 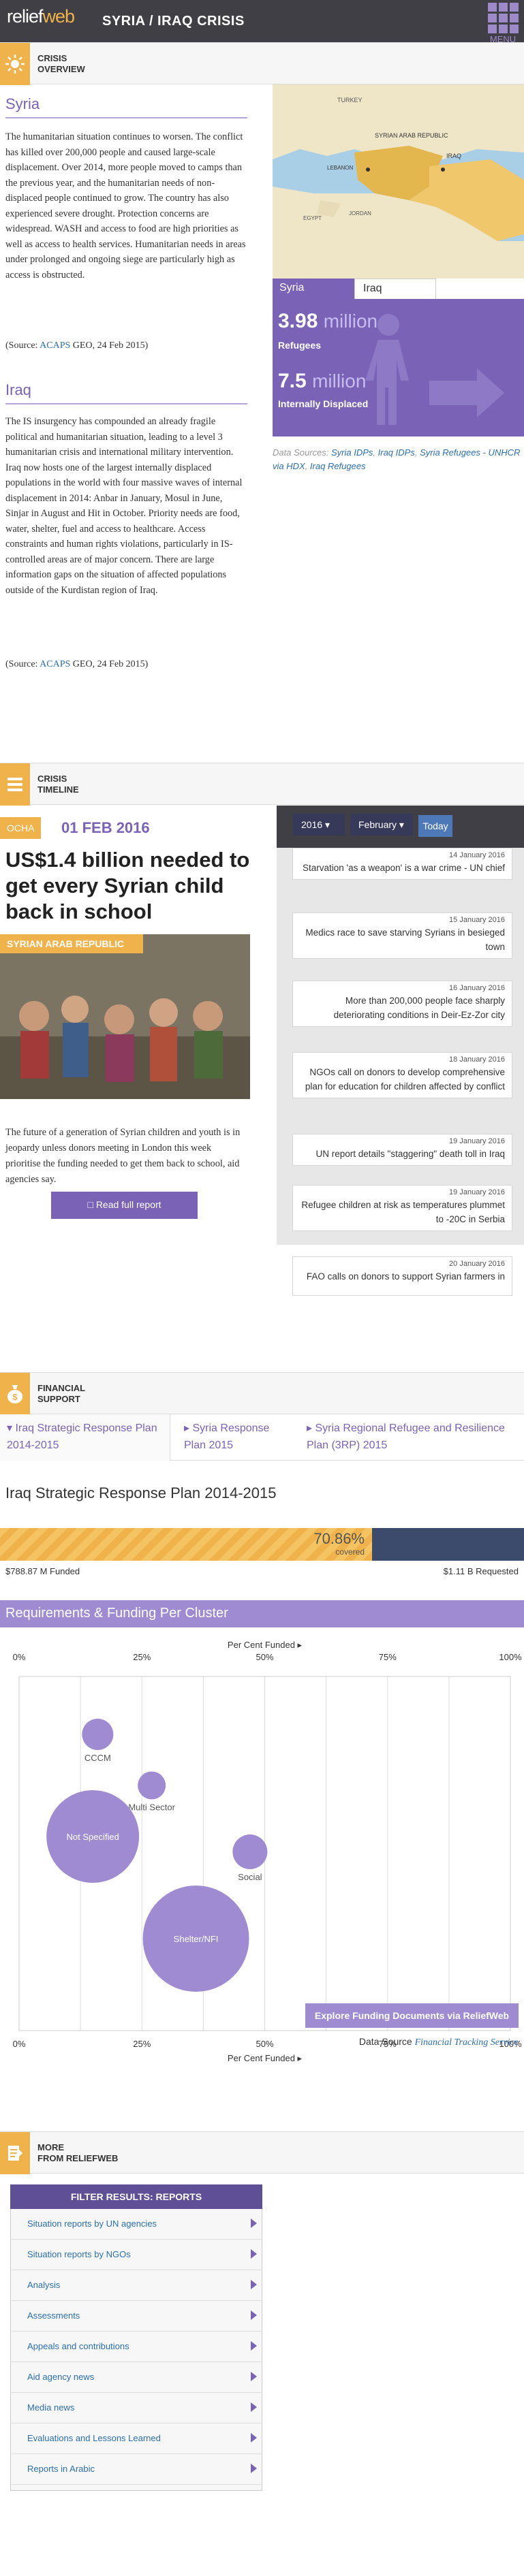 I want to click on page-title: SYRIA / IRAQ CRISIS, so click(x=173, y=21).